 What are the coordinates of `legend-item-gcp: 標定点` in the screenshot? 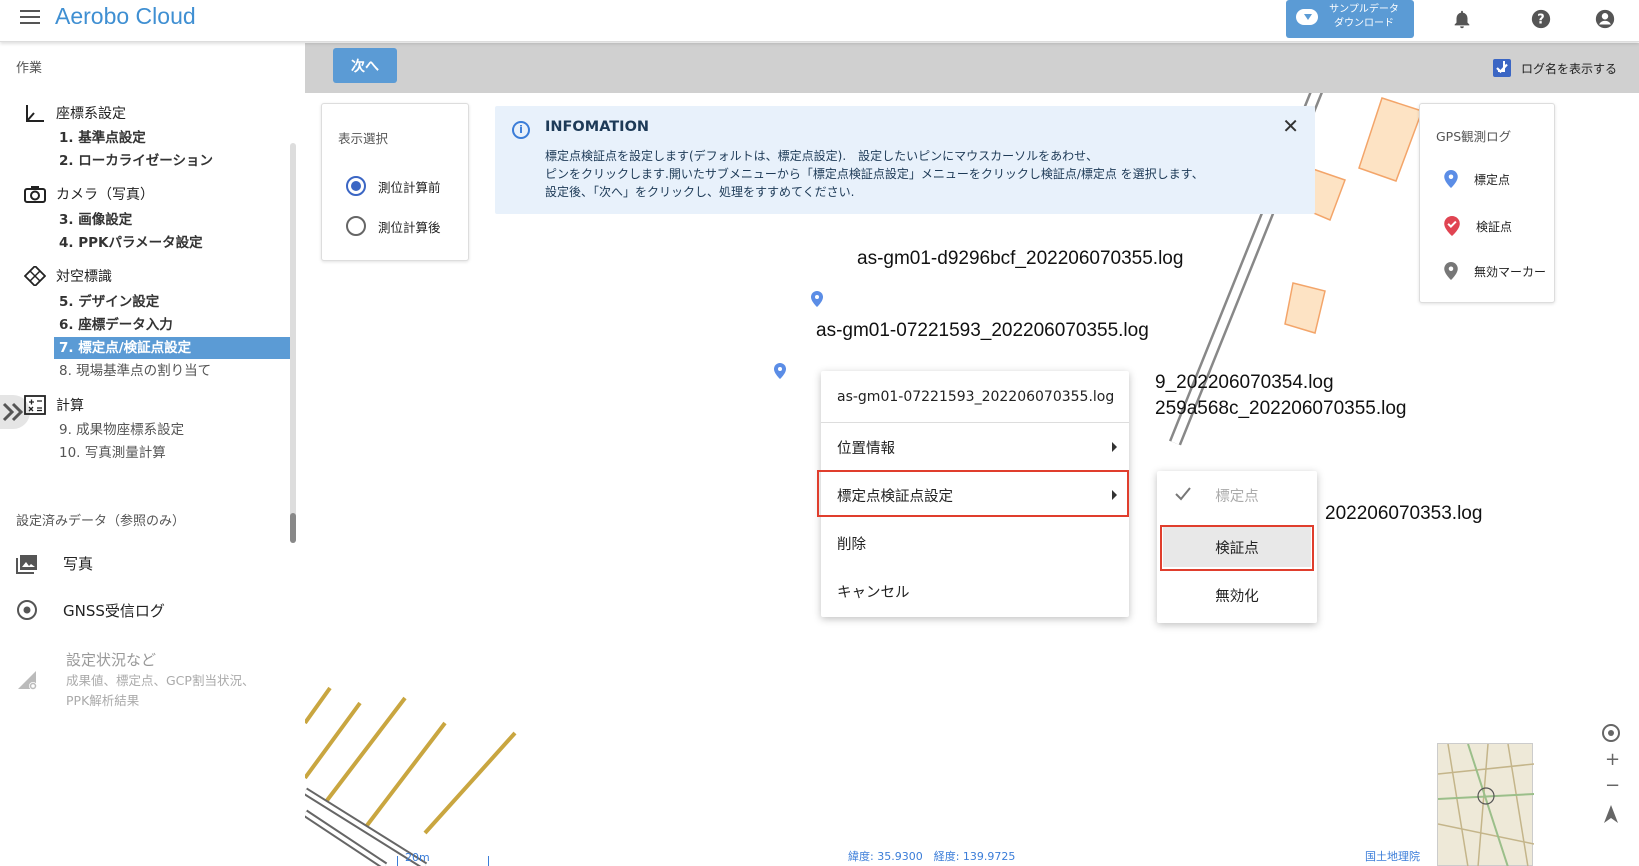 It's located at (1477, 179).